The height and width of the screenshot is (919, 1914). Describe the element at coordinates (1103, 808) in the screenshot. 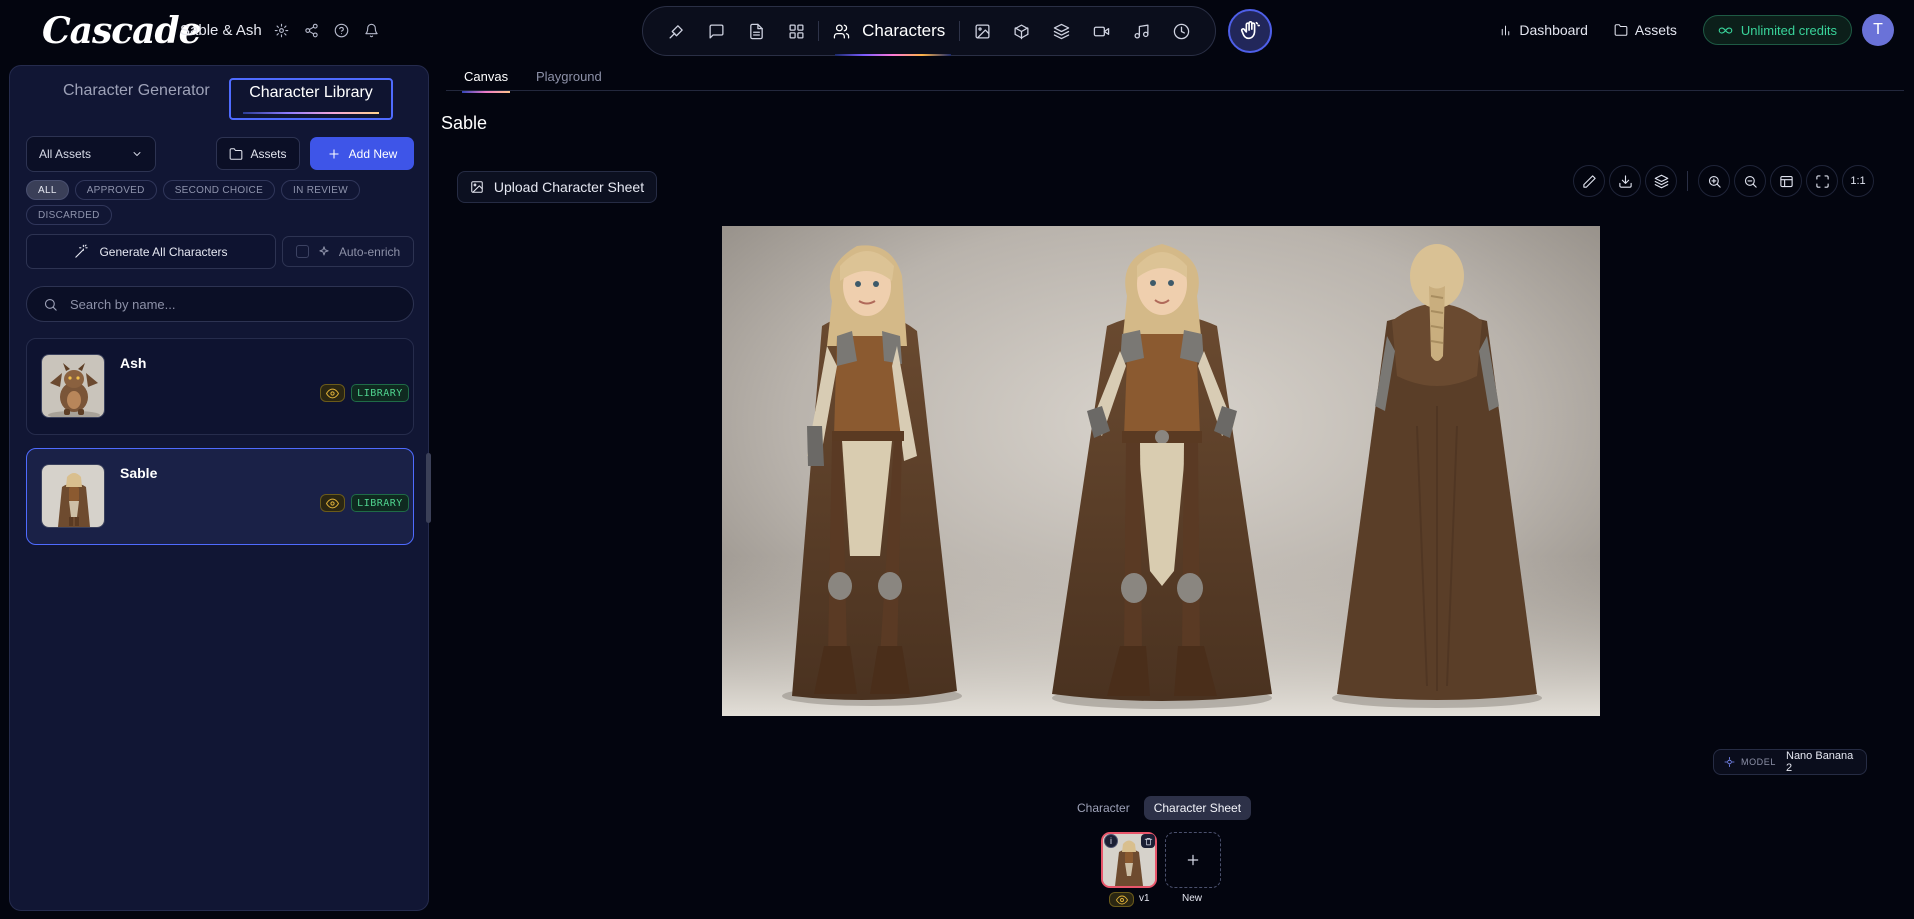

I see `view-character-button: Character` at that location.